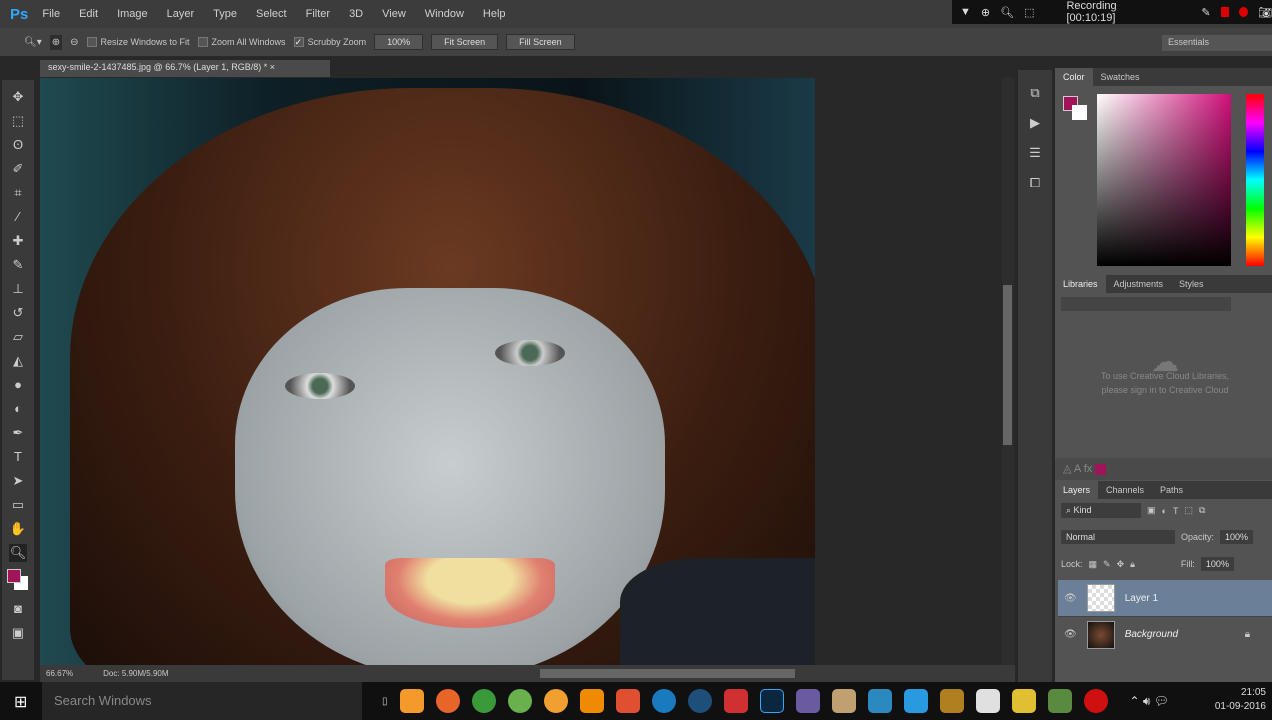  I want to click on zoom-level: 66.67%, so click(59, 673).